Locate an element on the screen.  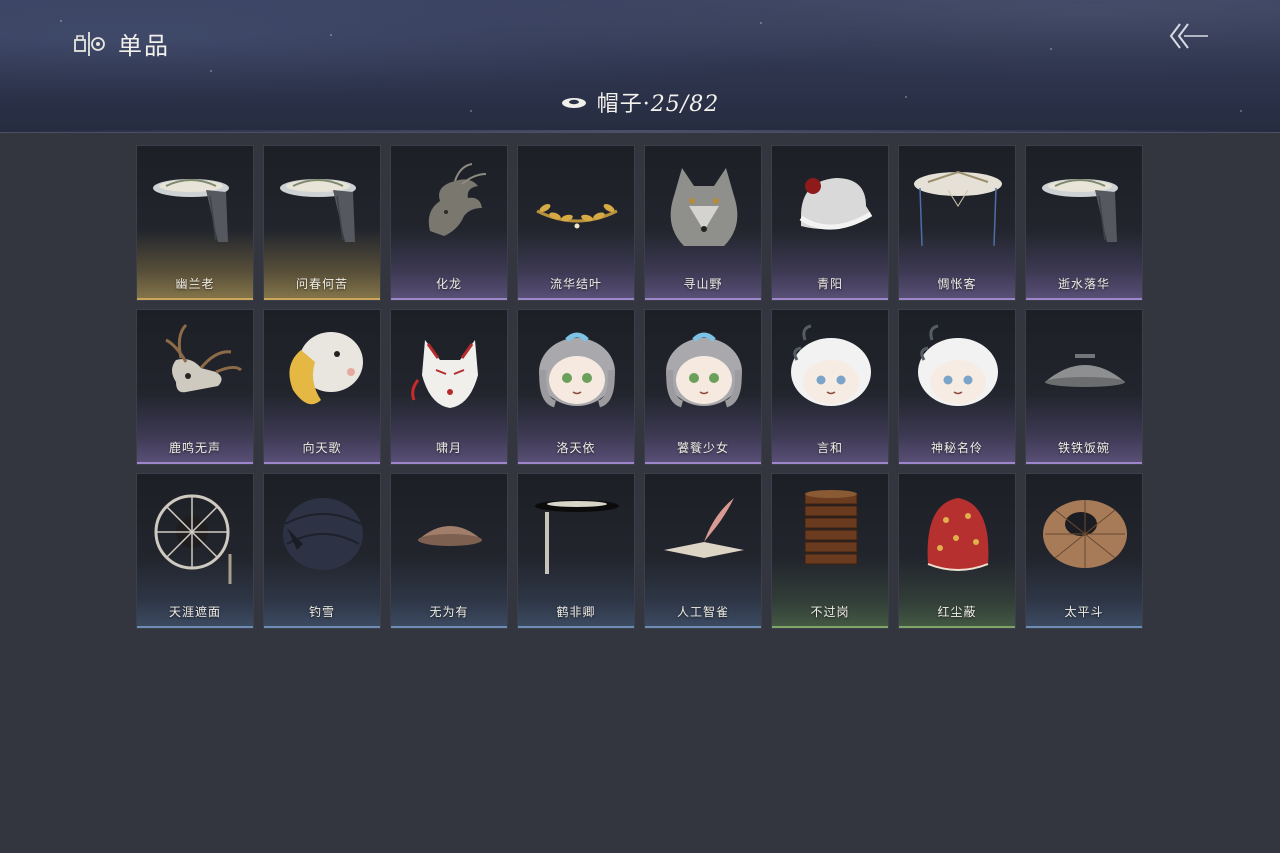
item-name: 不过岗 is located at coordinates (830, 612).